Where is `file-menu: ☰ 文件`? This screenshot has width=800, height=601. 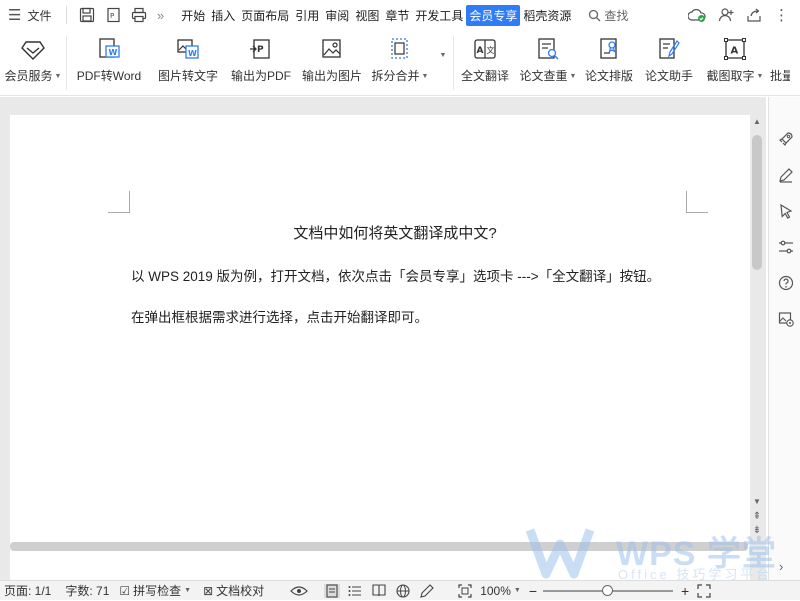 file-menu: ☰ 文件 is located at coordinates (31, 15).